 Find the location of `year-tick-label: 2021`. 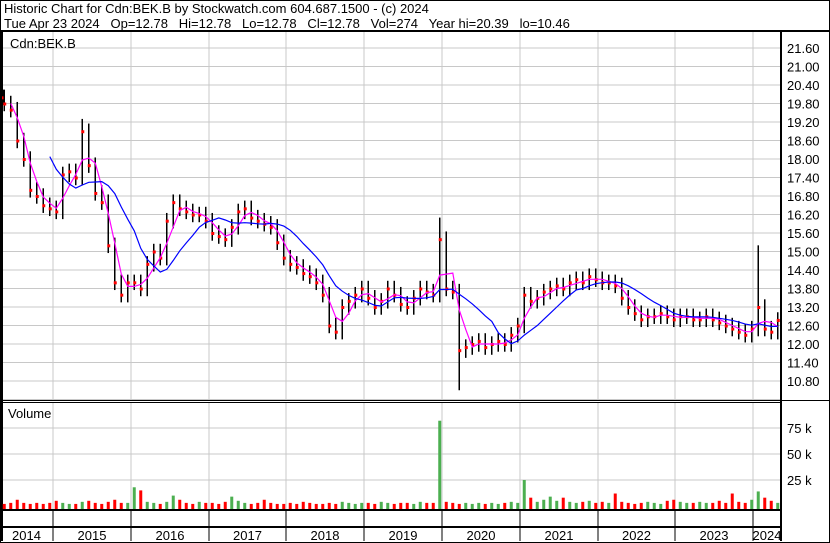

year-tick-label: 2021 is located at coordinates (559, 535).